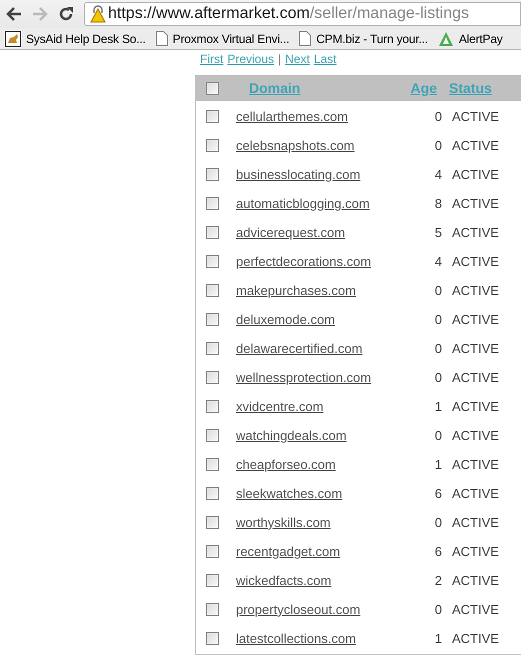 This screenshot has height=655, width=521. What do you see at coordinates (470, 39) in the screenshot?
I see `bookmark: AlertPay` at bounding box center [470, 39].